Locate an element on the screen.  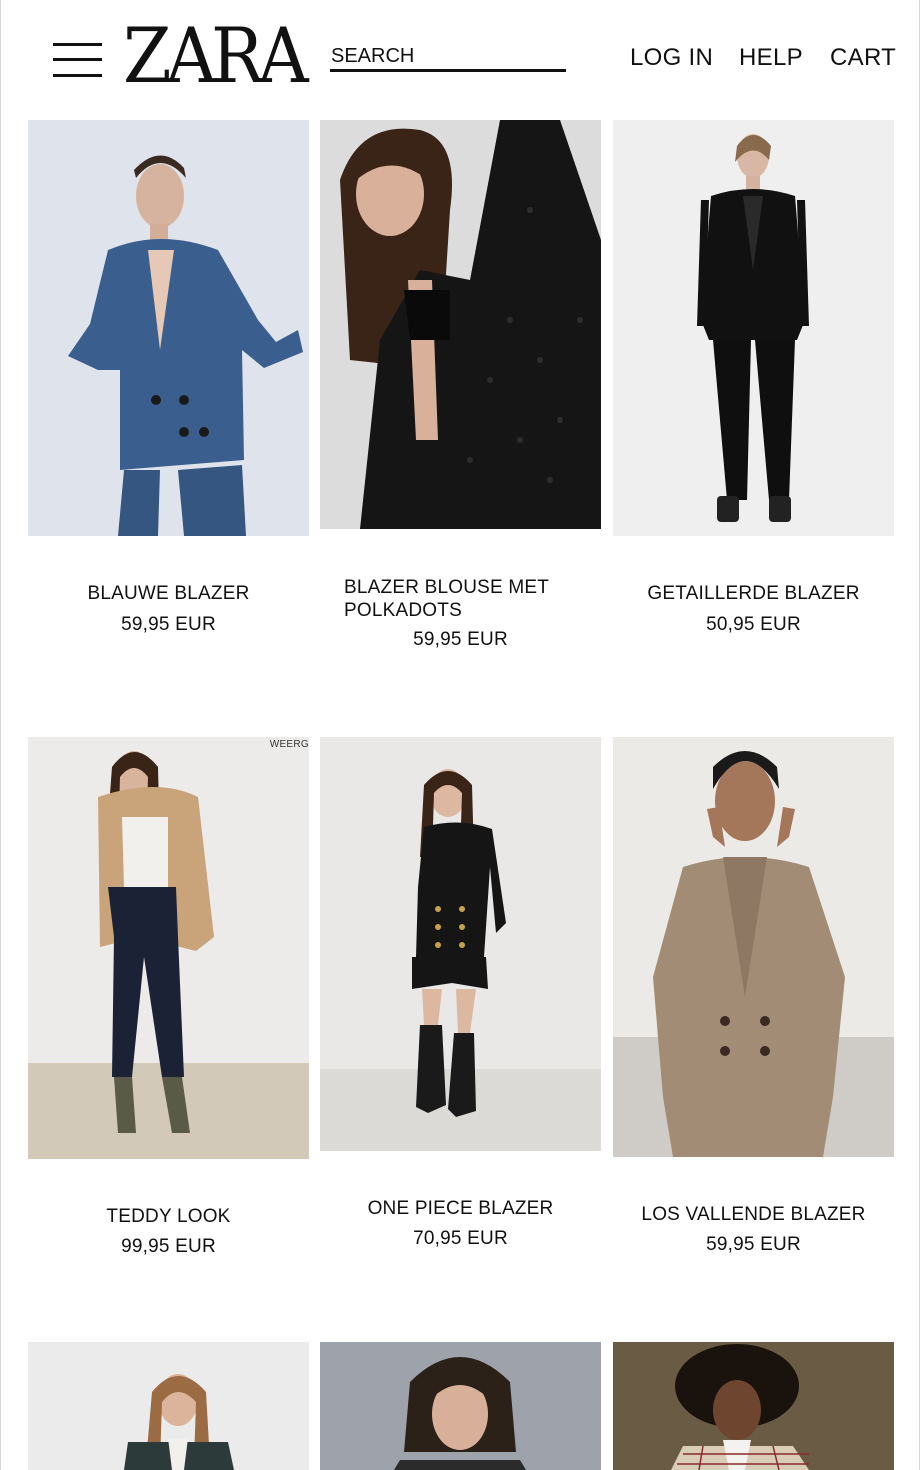
menu-icon is located at coordinates (77, 61).